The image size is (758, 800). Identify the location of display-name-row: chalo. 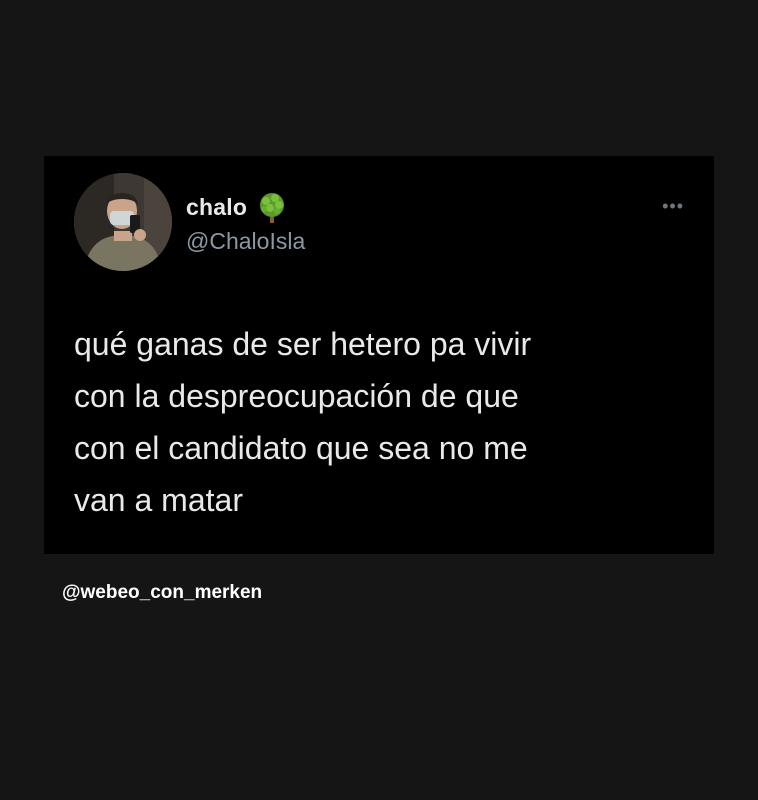
(237, 207).